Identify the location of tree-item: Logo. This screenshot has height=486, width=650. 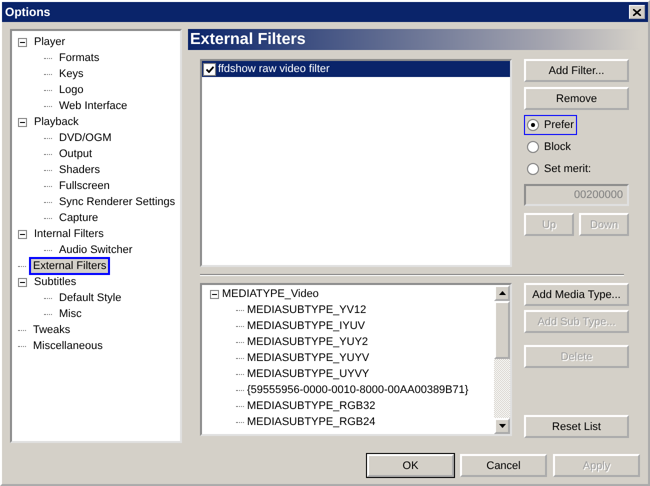
(71, 90).